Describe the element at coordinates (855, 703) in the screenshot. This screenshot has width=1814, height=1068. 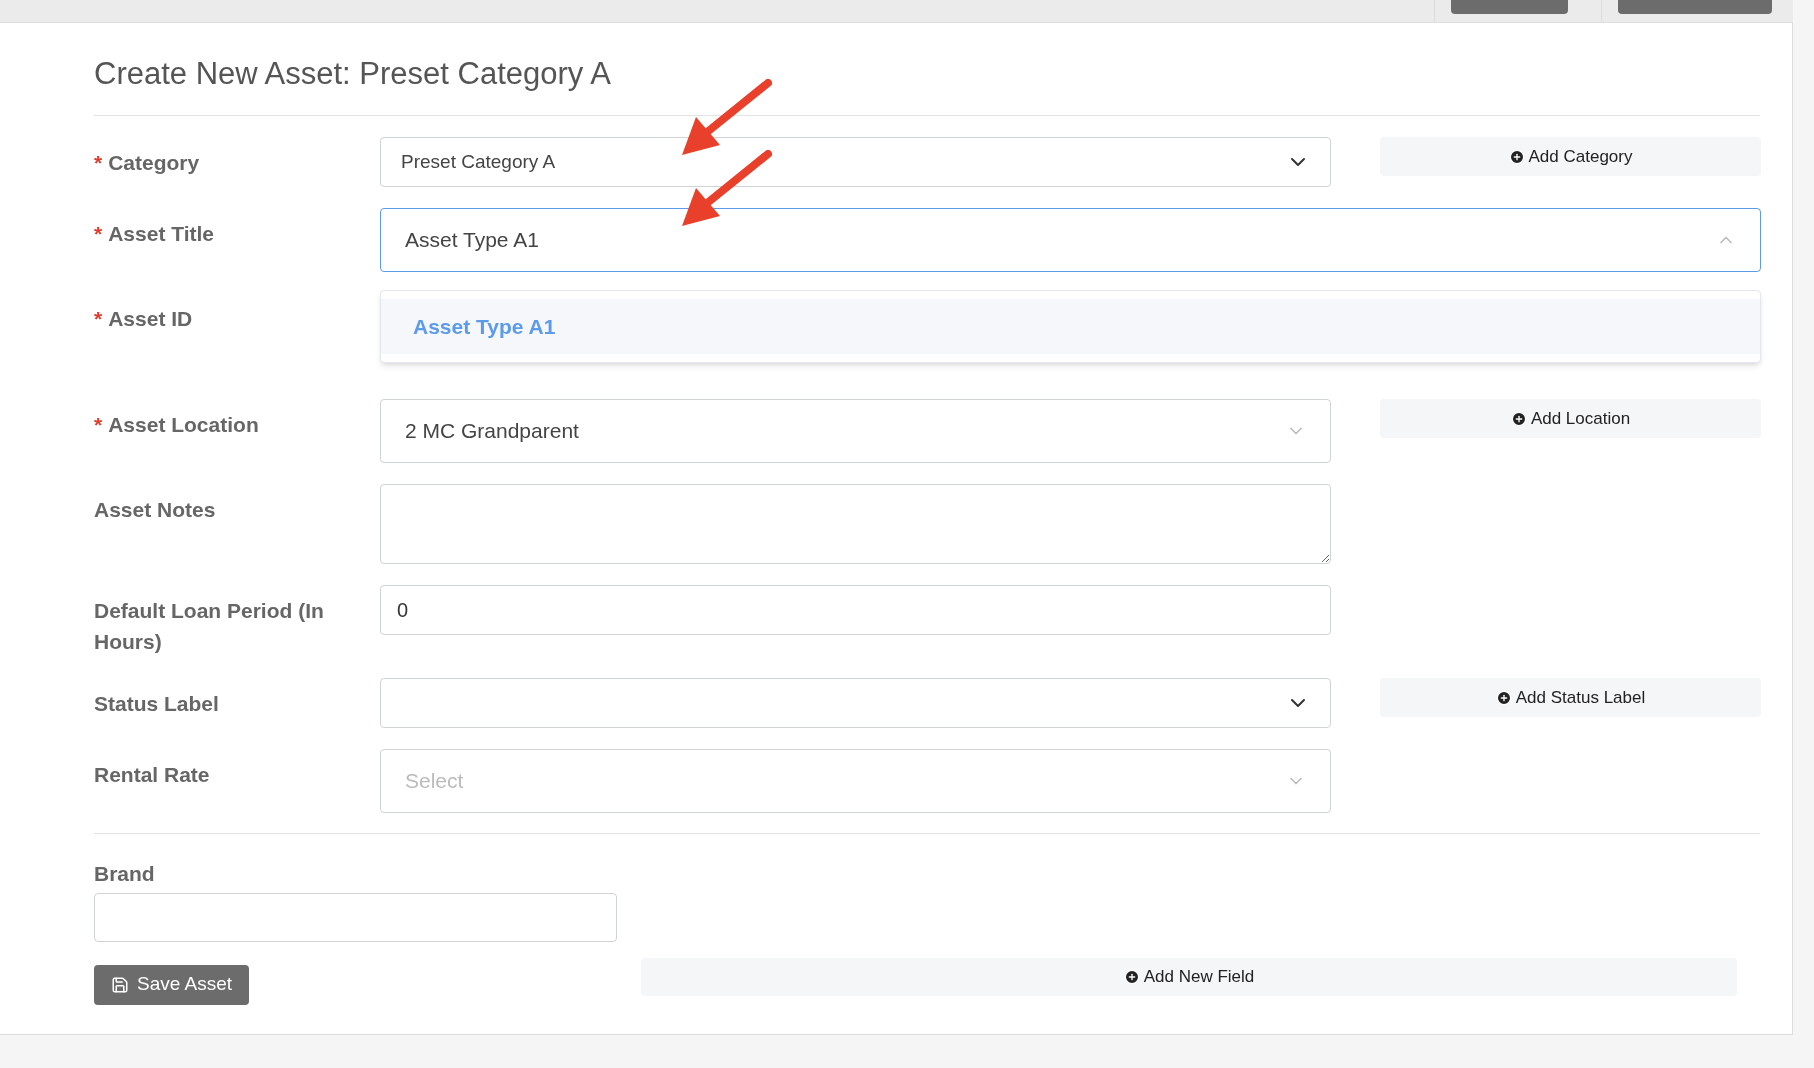
I see `select-field` at that location.